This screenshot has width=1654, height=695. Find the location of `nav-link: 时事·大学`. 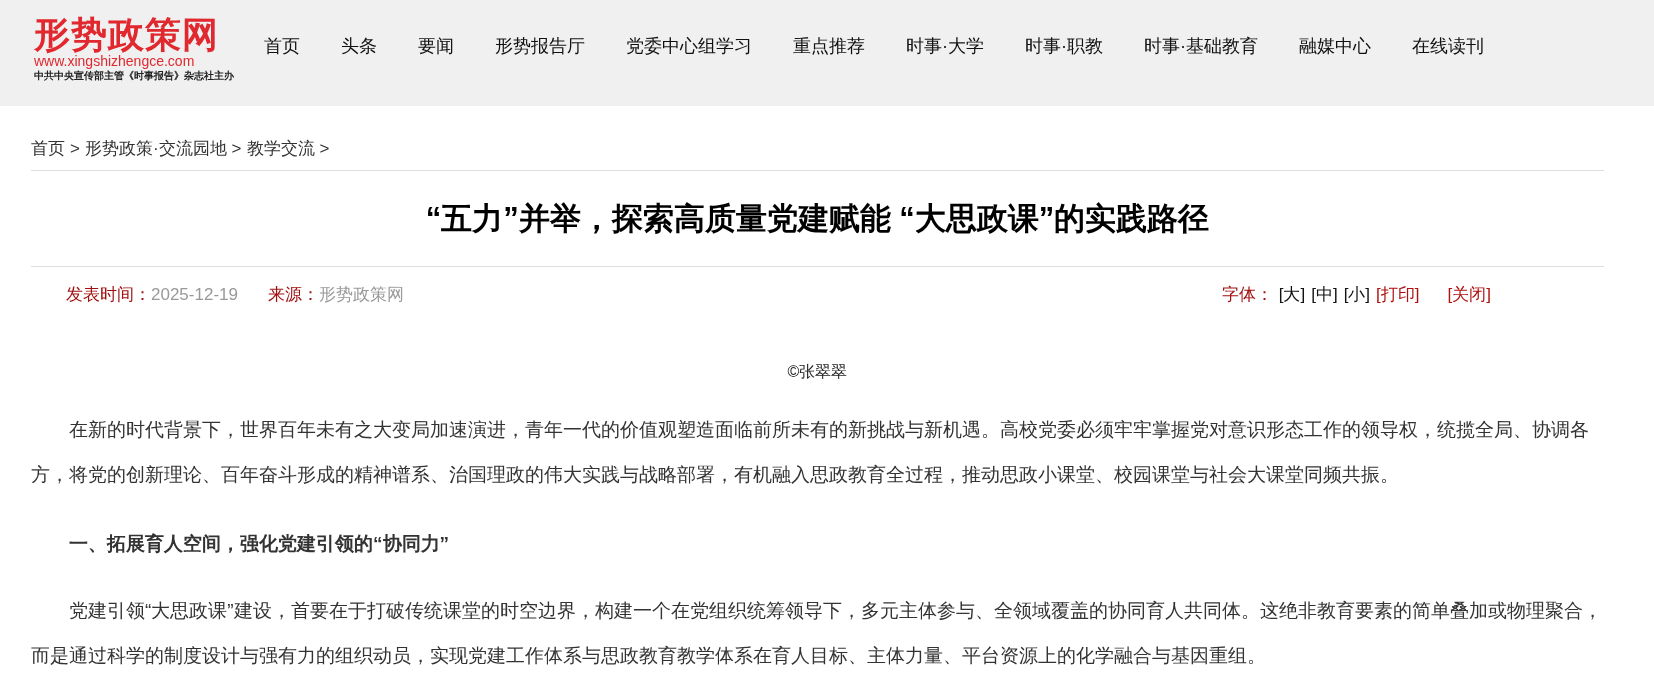

nav-link: 时事·大学 is located at coordinates (945, 46).